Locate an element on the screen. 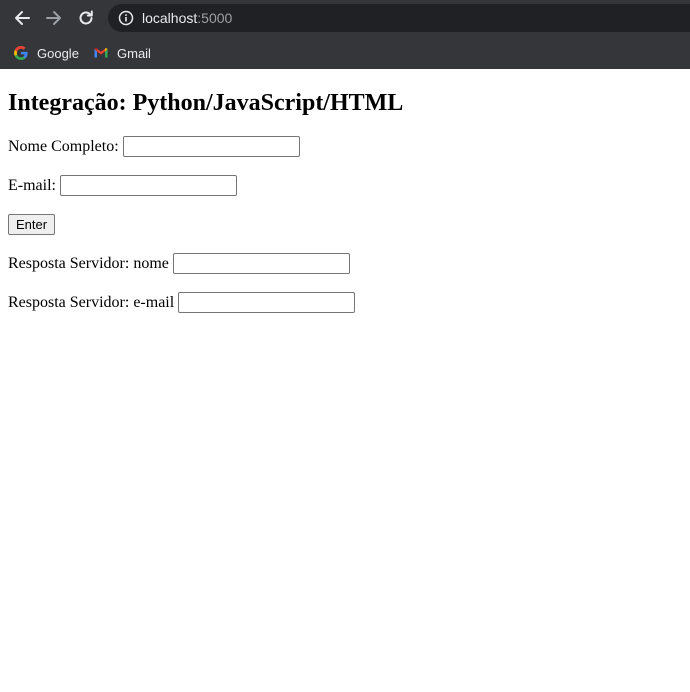 The image size is (690, 692). nome-label: Nome Completo: is located at coordinates (63, 146).